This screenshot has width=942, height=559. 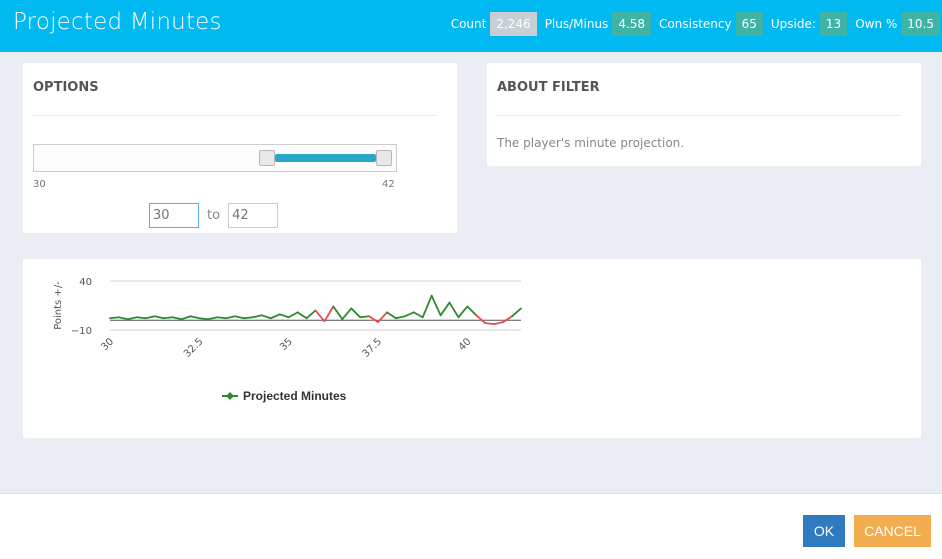 I want to click on cancel-button: CANCEL, so click(x=892, y=531).